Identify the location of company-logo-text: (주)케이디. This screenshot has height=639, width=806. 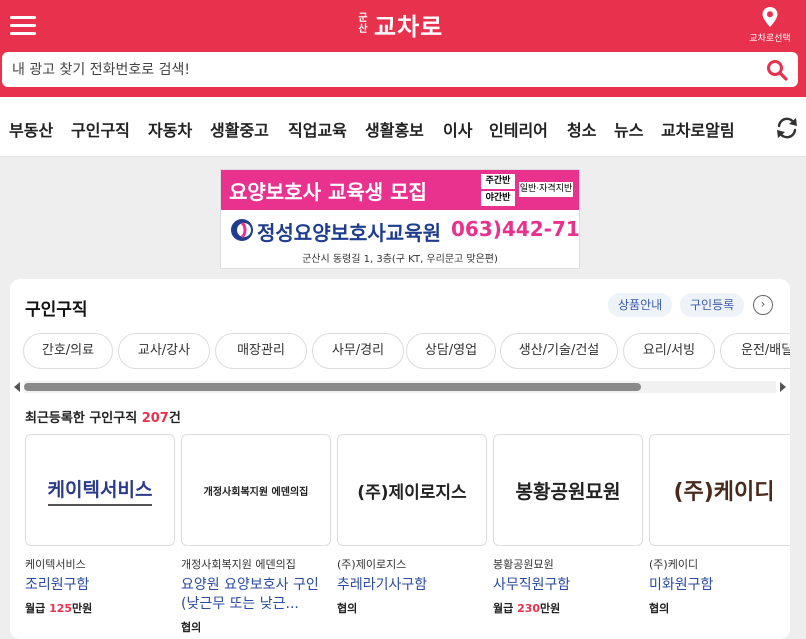
(724, 492).